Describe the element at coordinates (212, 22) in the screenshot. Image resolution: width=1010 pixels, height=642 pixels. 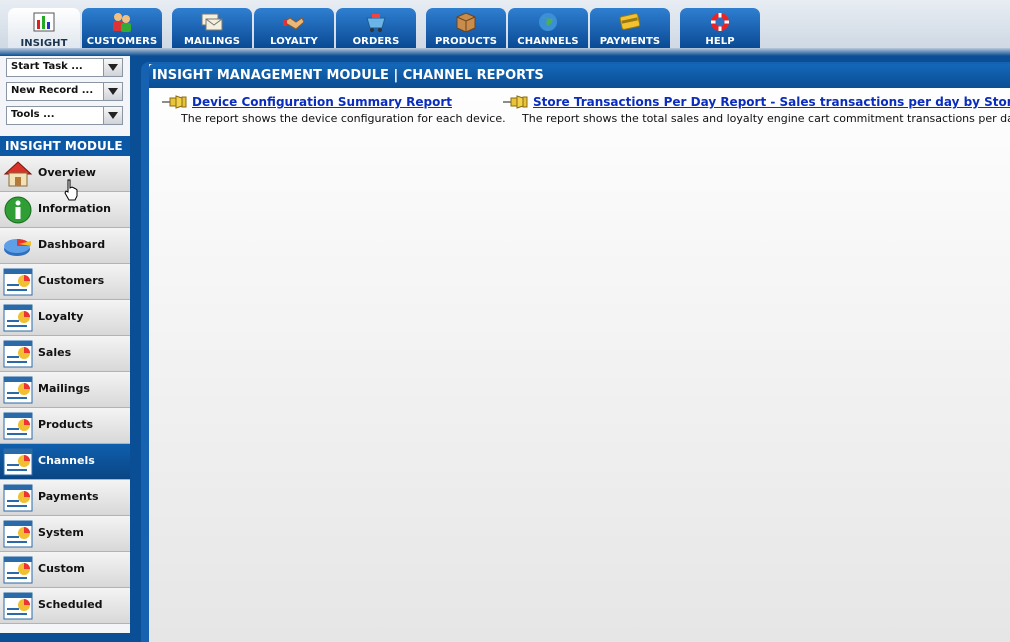
I see `mailings-icon` at that location.